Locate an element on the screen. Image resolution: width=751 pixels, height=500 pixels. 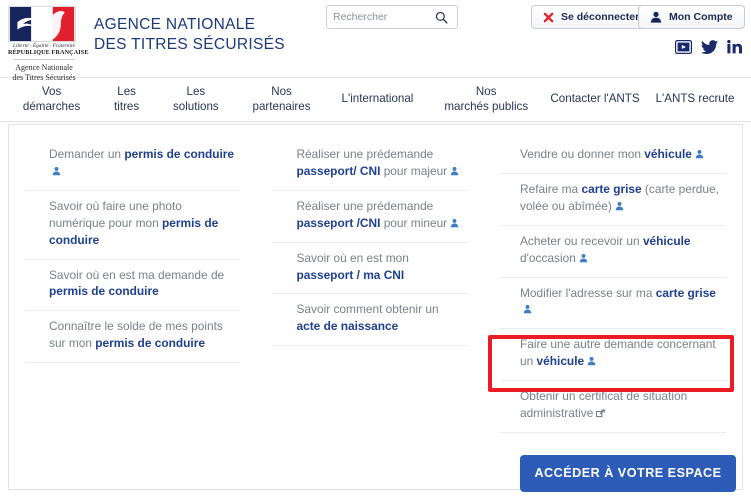
logo-divider is located at coordinates (44, 60).